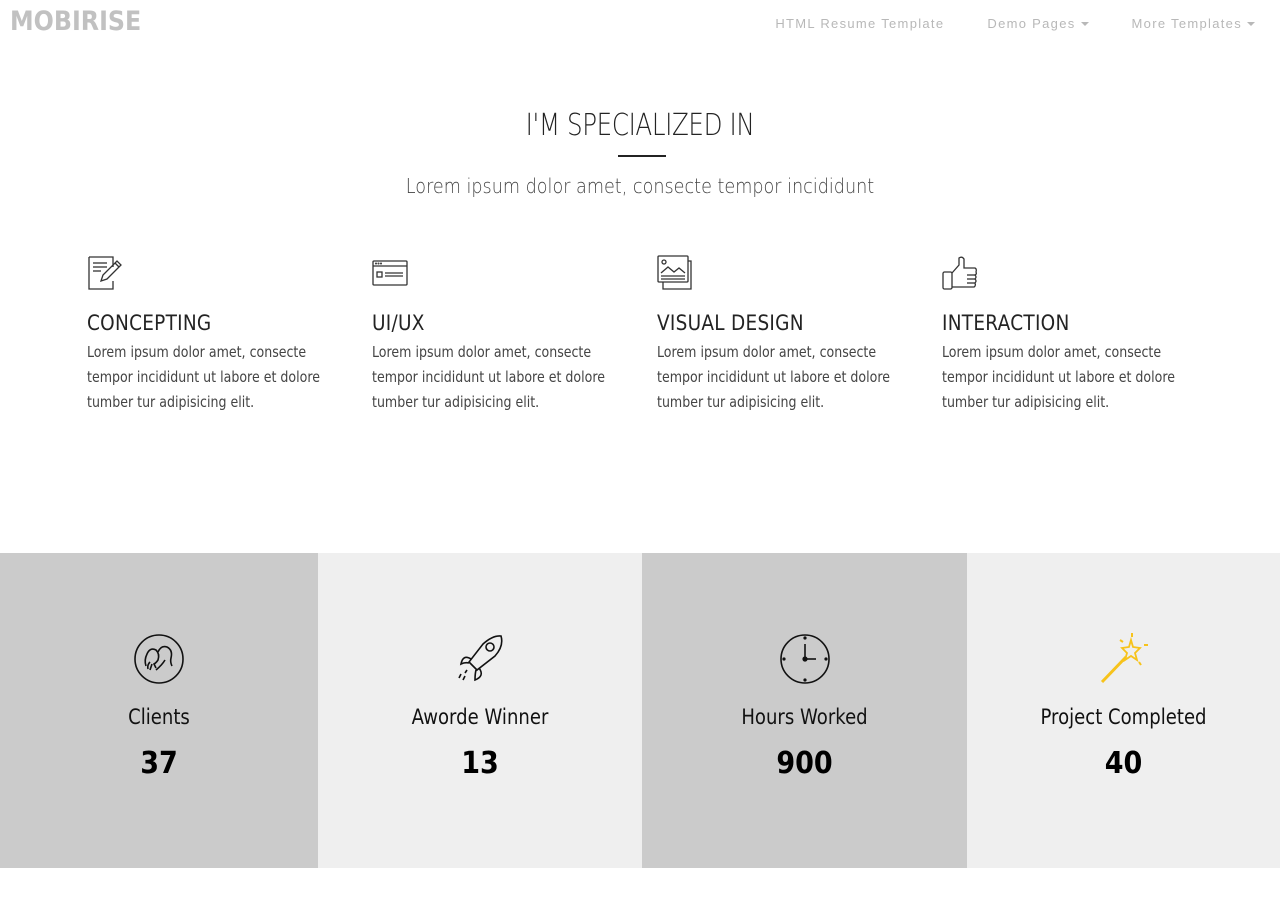 The image size is (1280, 900). I want to click on counter-value: 37, so click(159, 763).